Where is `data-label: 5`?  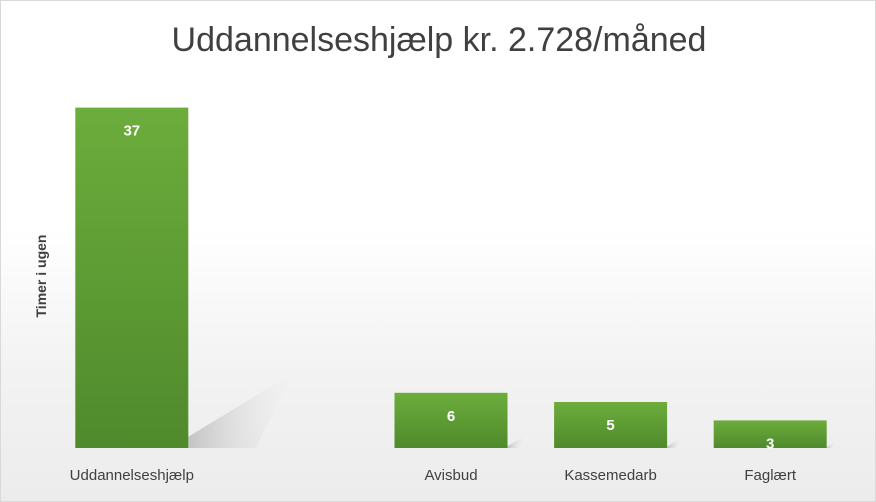
data-label: 5 is located at coordinates (610, 425).